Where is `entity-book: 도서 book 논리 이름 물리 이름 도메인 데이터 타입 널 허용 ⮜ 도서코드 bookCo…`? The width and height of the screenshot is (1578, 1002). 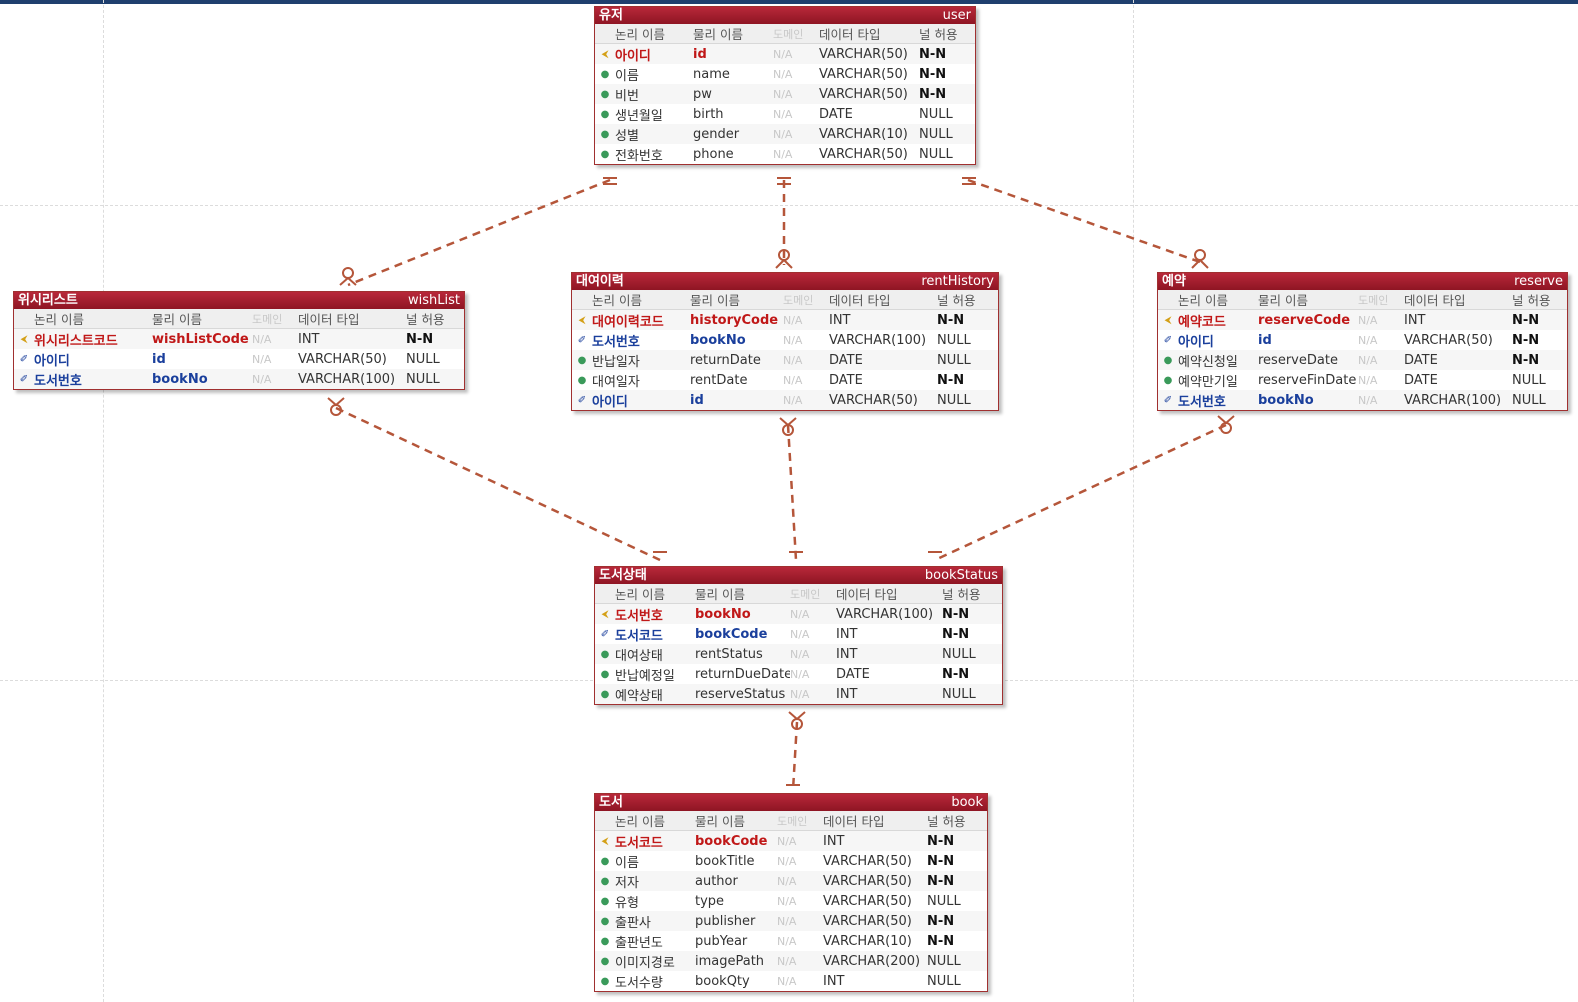 entity-book: 도서 book 논리 이름 물리 이름 도메인 데이터 타입 널 허용 ⮜ 도서코드 bookCo… is located at coordinates (791, 892).